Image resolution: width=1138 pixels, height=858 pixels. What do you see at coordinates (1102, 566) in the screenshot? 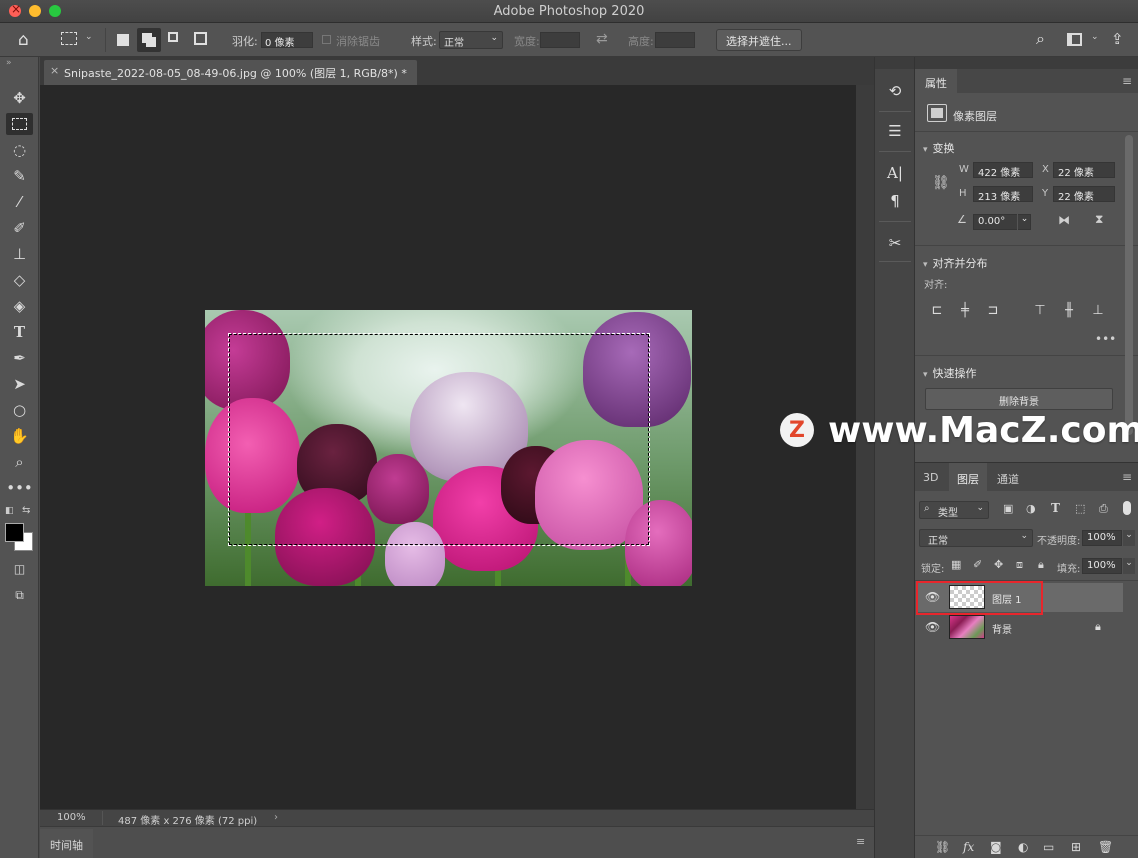
I see `fill-field: 100%` at bounding box center [1102, 566].